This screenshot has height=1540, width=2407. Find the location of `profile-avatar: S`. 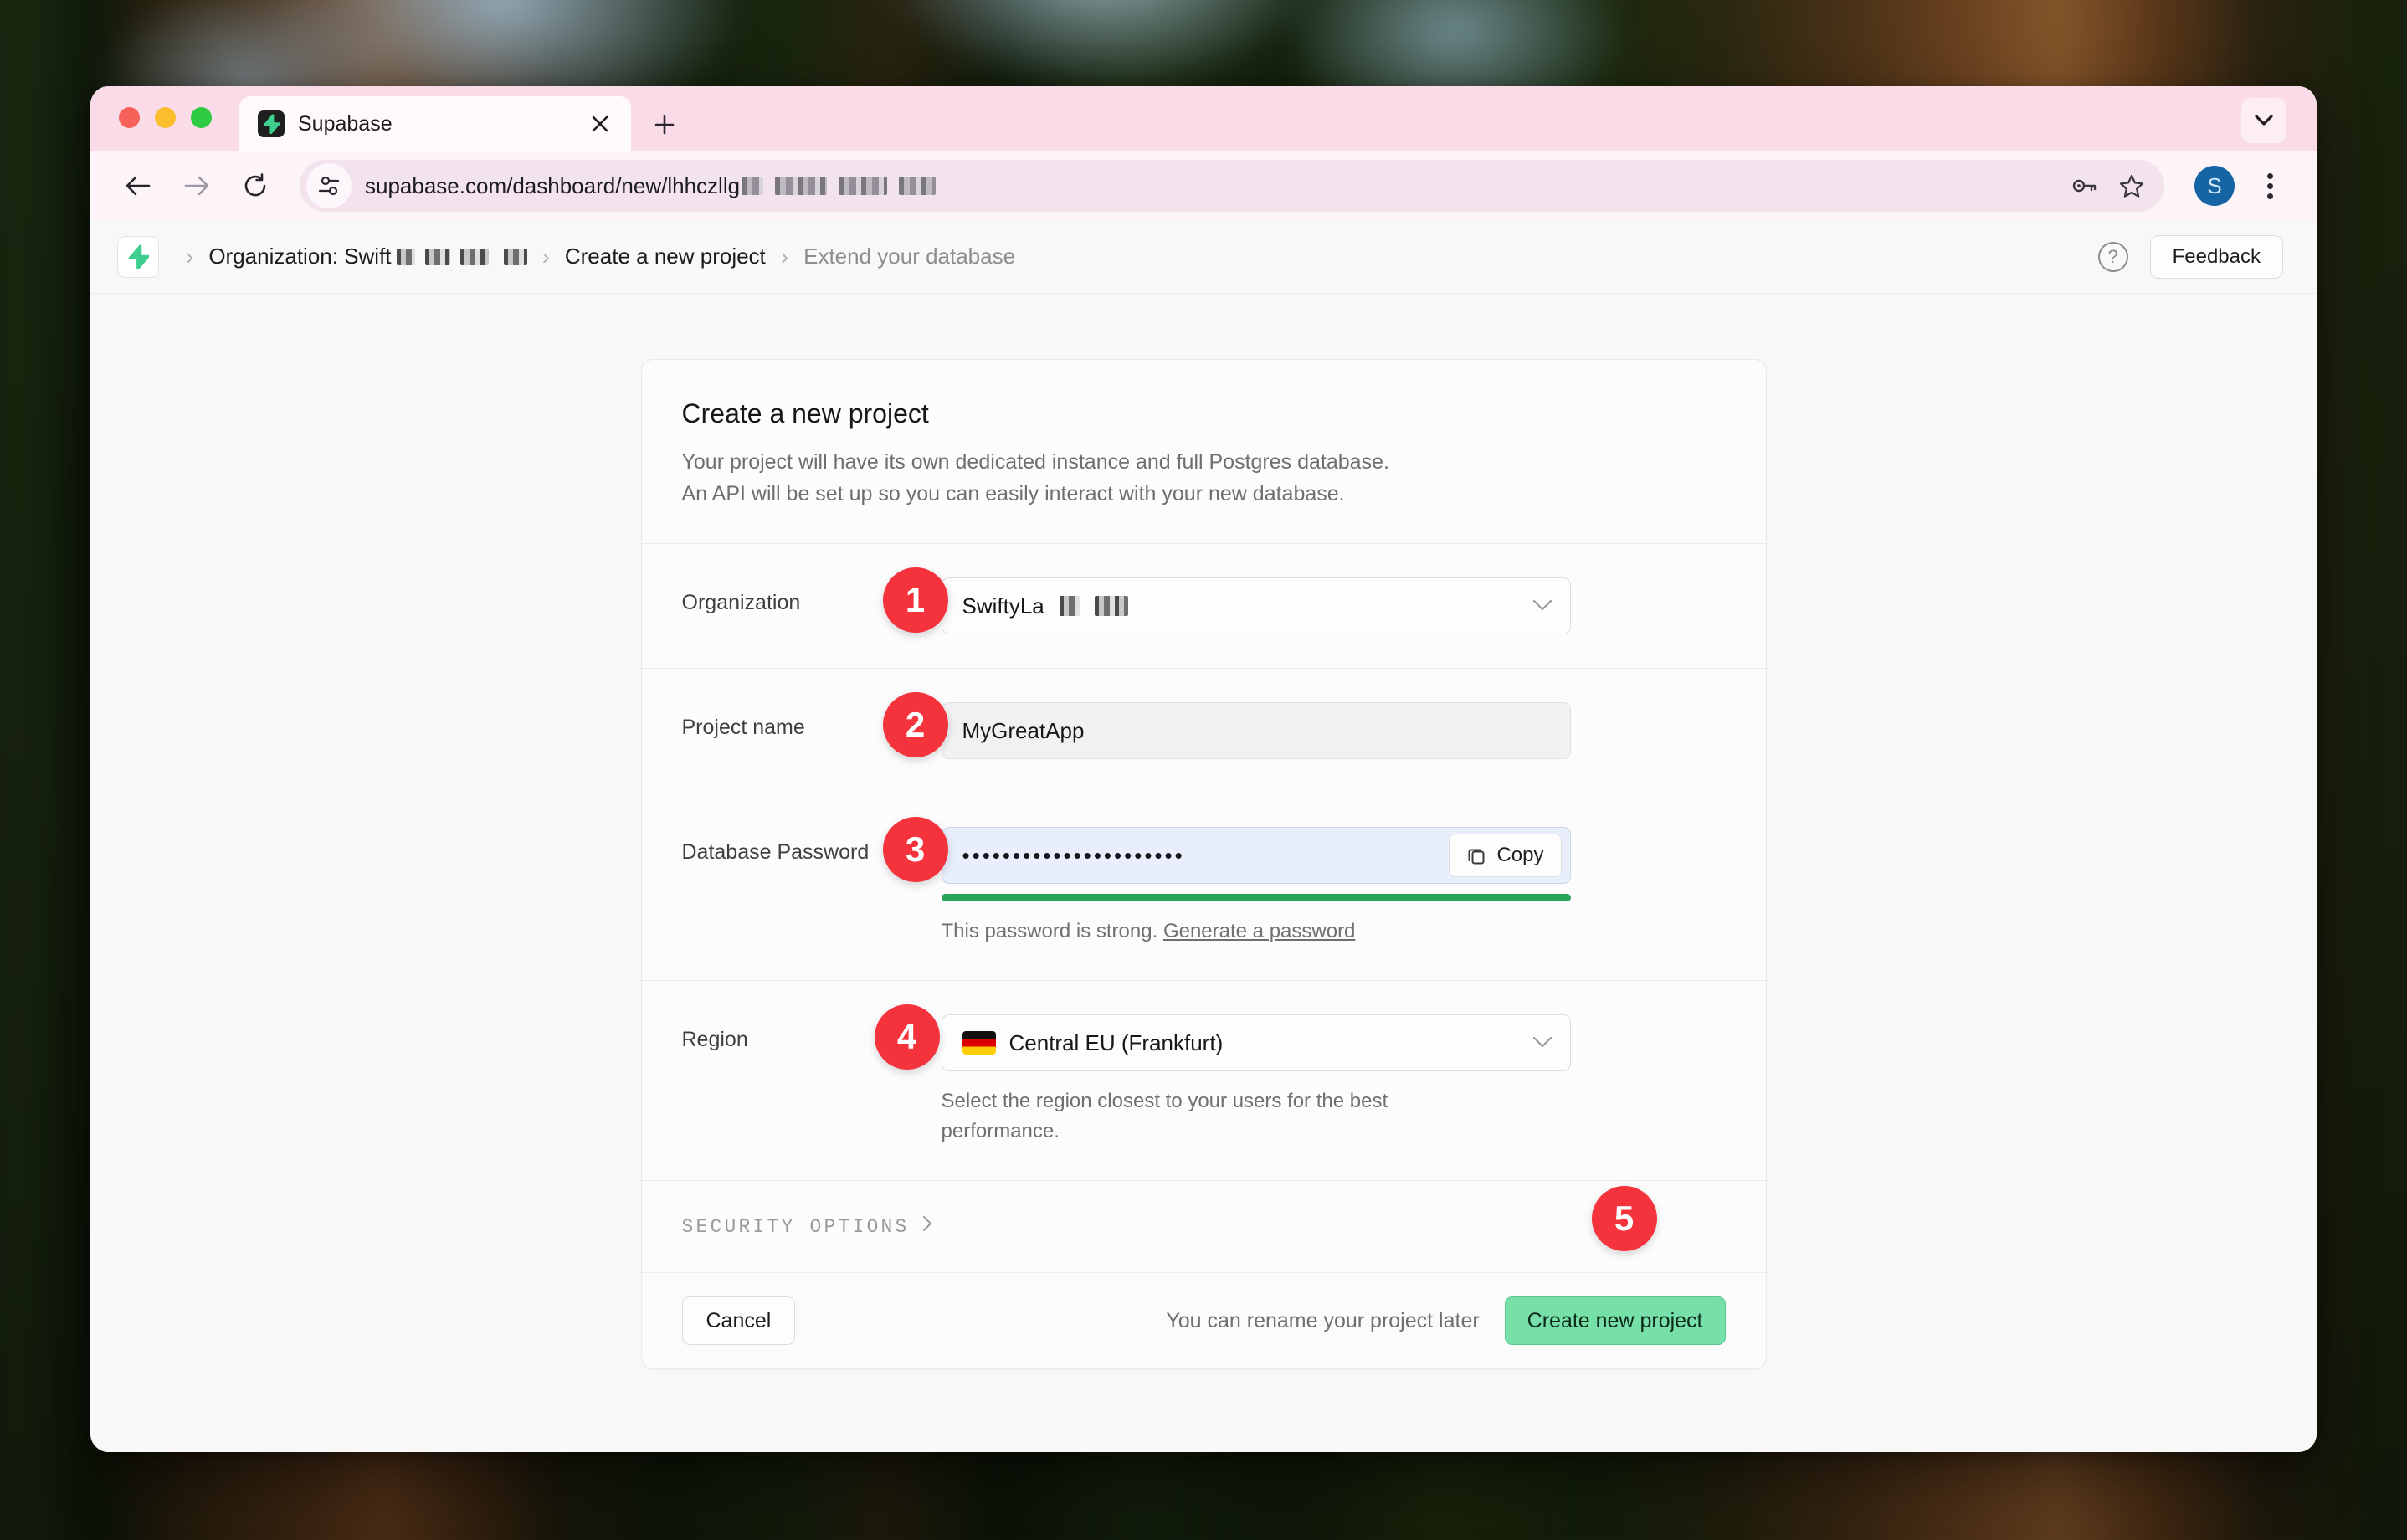

profile-avatar: S is located at coordinates (2214, 186).